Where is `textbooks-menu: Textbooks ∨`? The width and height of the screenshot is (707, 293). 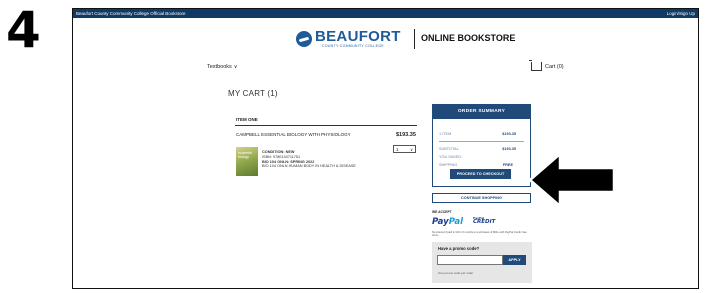 textbooks-menu: Textbooks ∨ is located at coordinates (222, 67).